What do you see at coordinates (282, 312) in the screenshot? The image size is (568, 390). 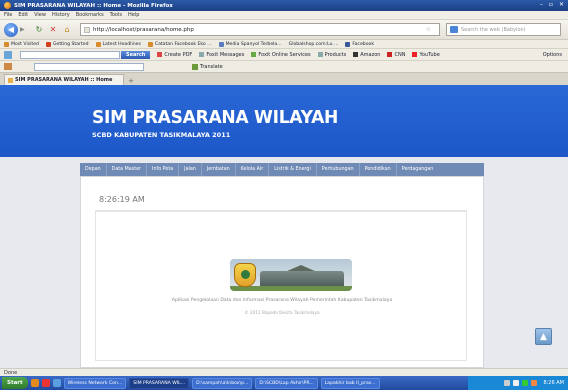 I see `copyright-text: © 2011 Bapeda Desita Tasikmalaya` at bounding box center [282, 312].